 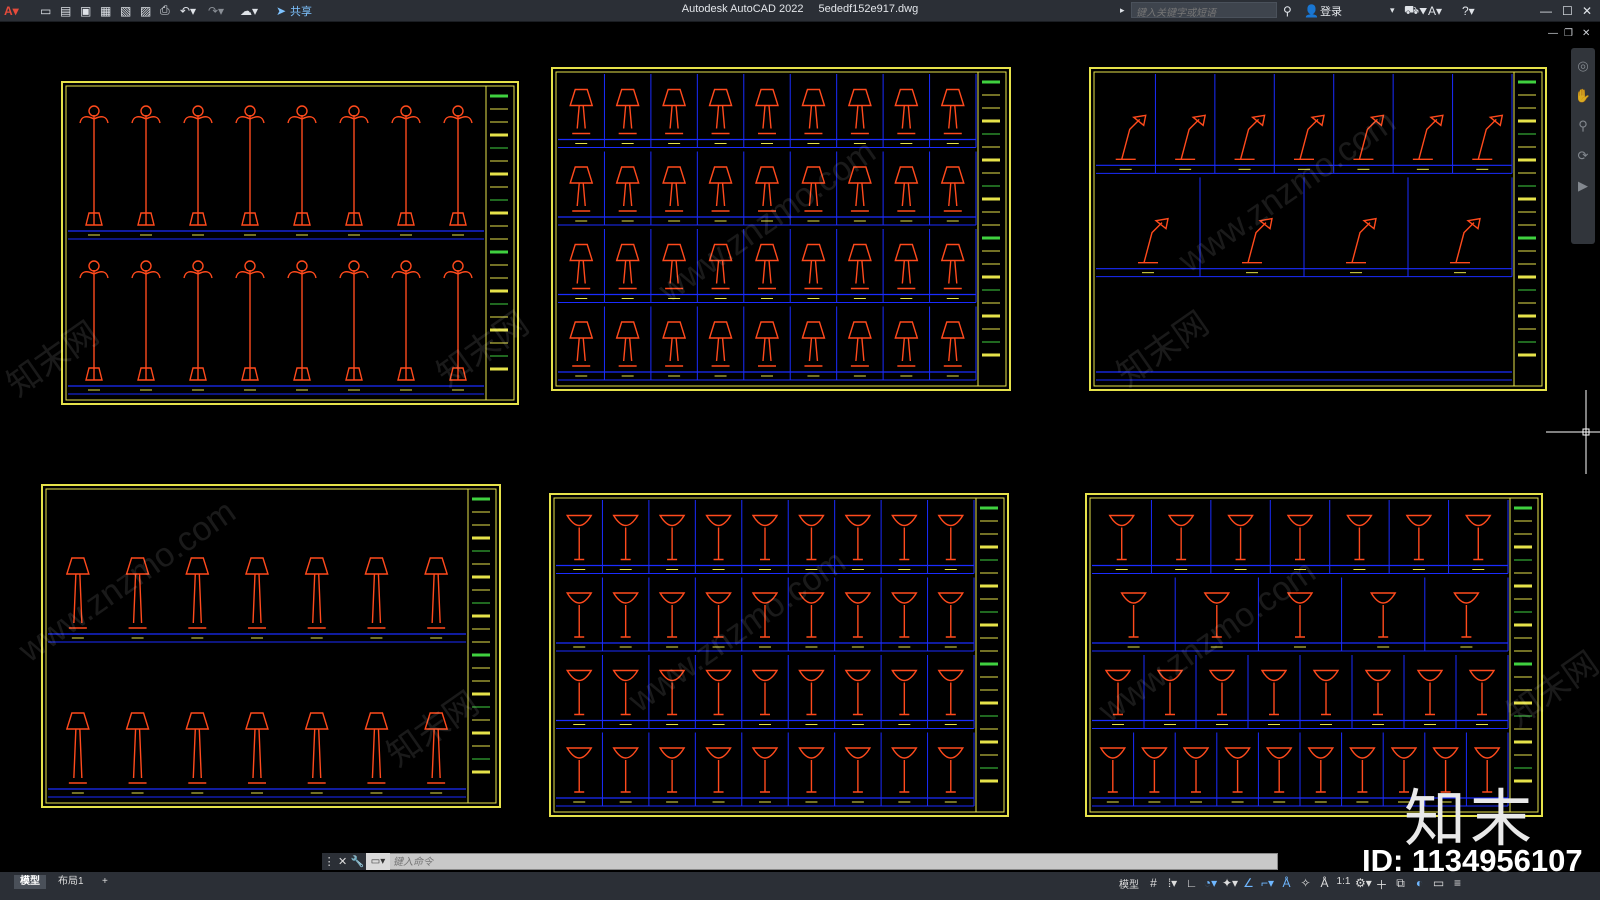 I want to click on publish-icon: ▧, so click(x=125, y=10).